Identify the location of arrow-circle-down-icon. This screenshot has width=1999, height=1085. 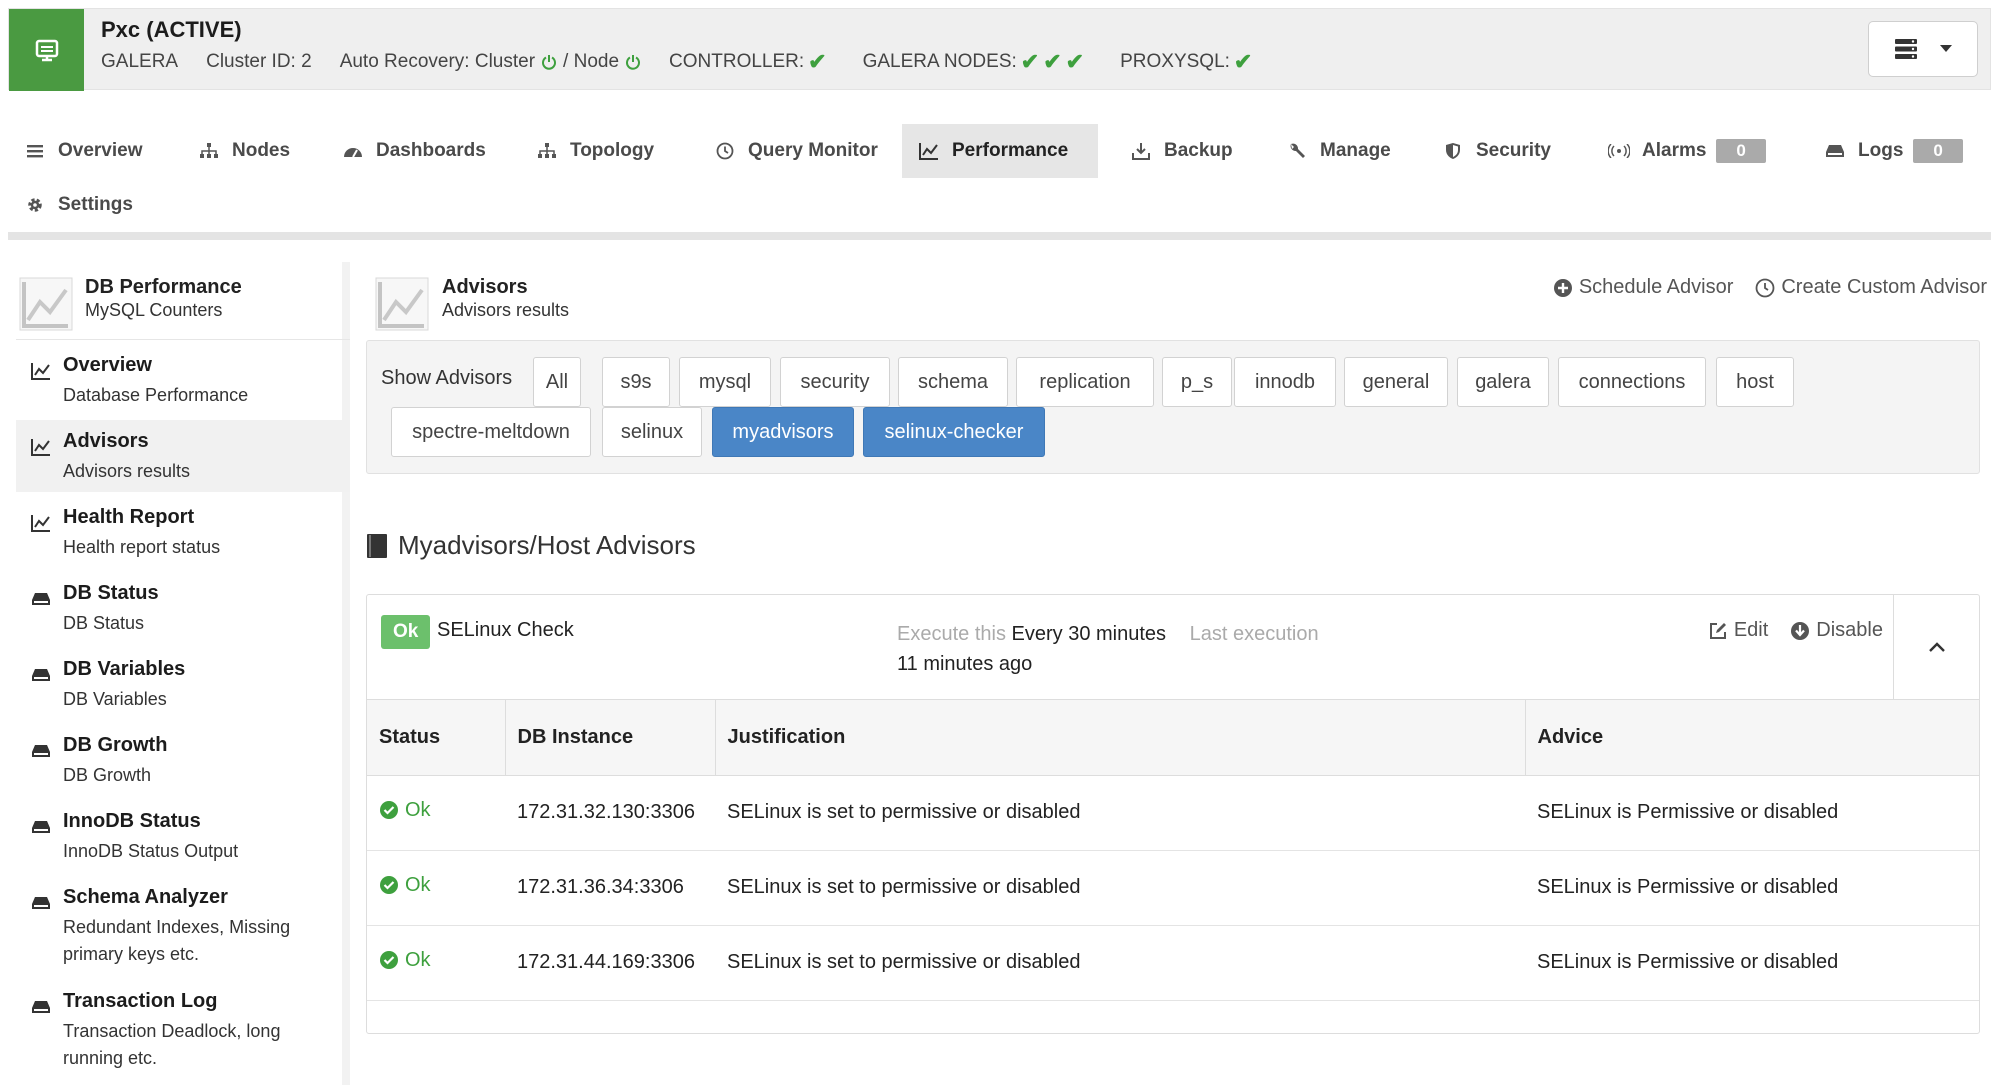
(1800, 630).